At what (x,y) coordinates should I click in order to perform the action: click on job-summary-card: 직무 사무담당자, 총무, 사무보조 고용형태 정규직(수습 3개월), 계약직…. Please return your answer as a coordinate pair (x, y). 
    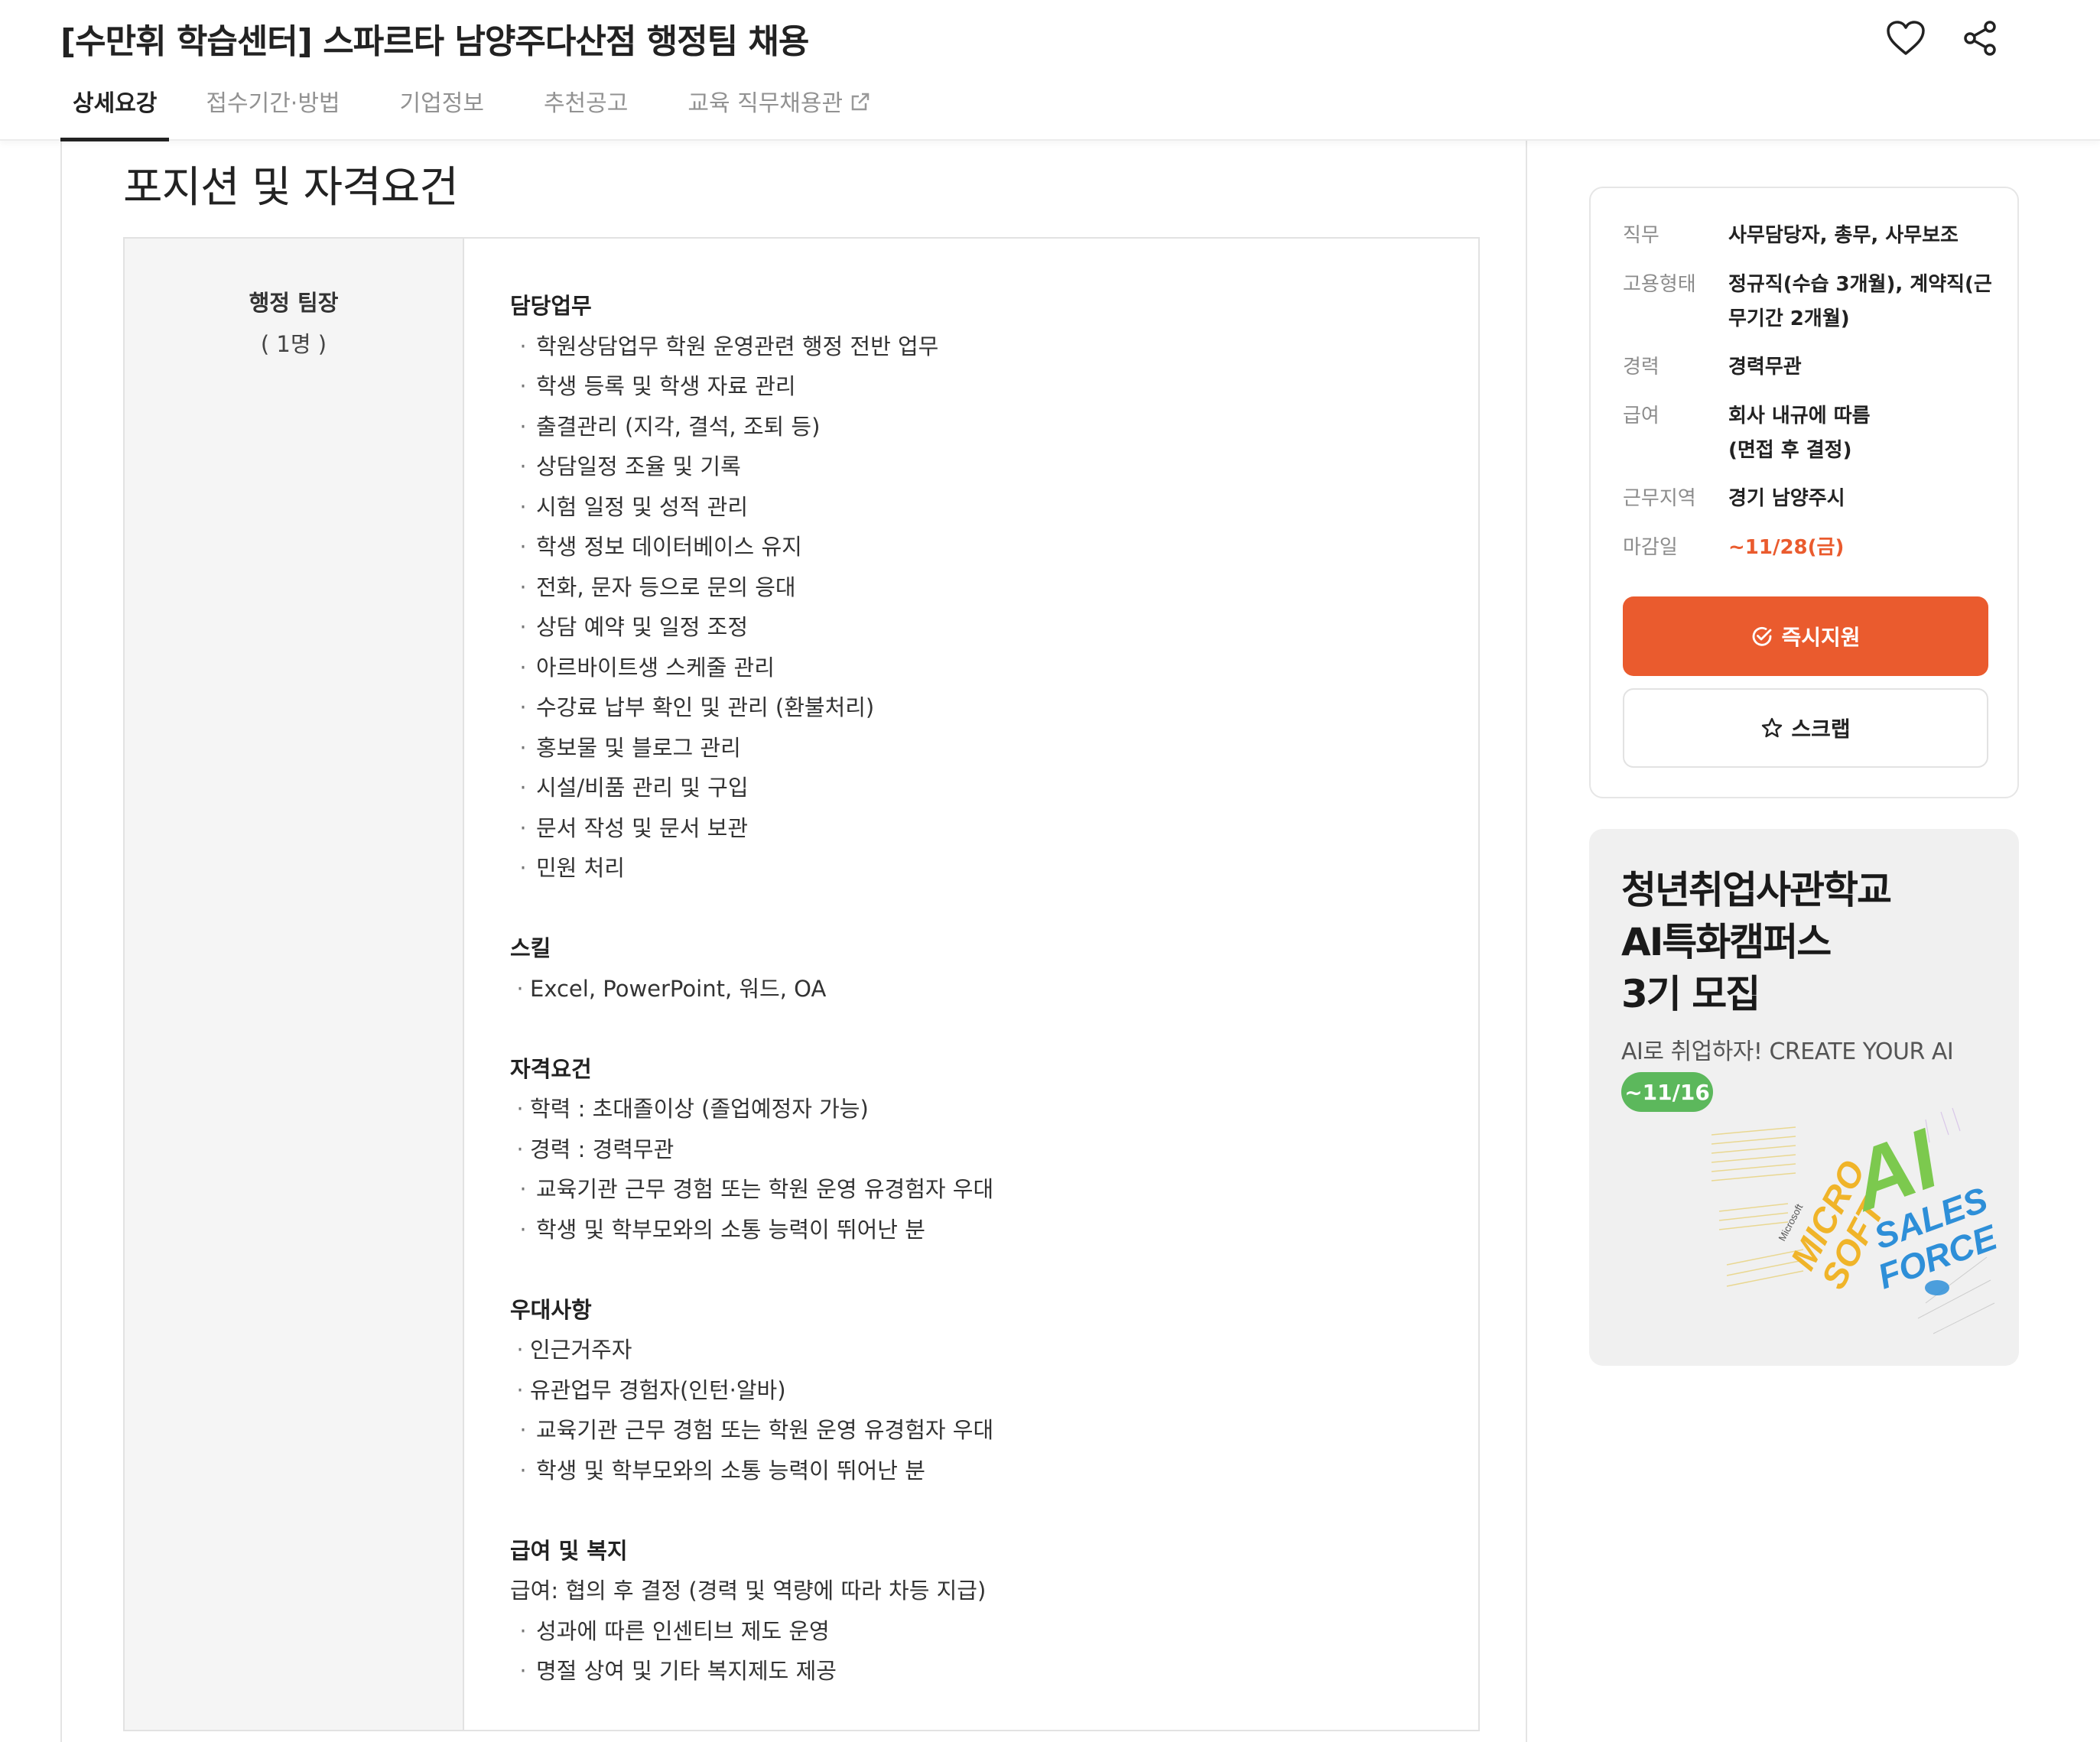
    Looking at the image, I should click on (1804, 492).